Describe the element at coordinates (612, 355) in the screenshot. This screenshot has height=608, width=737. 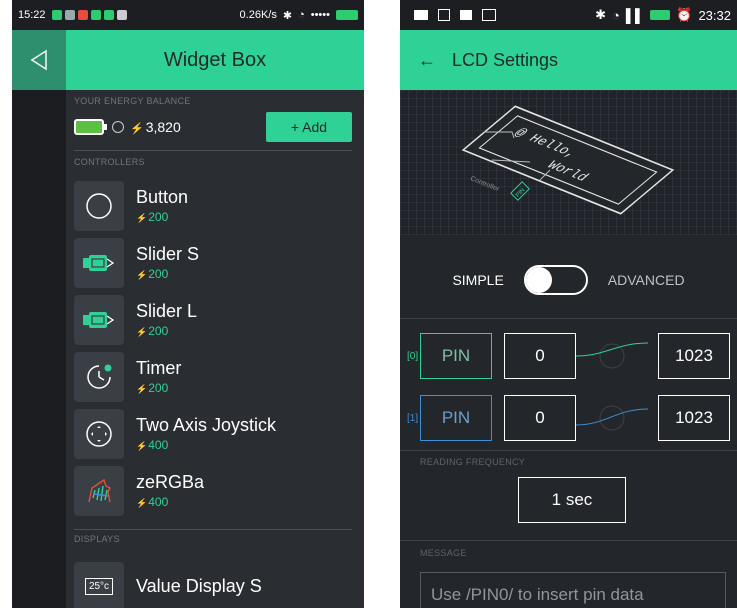
I see `pin-0-mapping-curve` at that location.